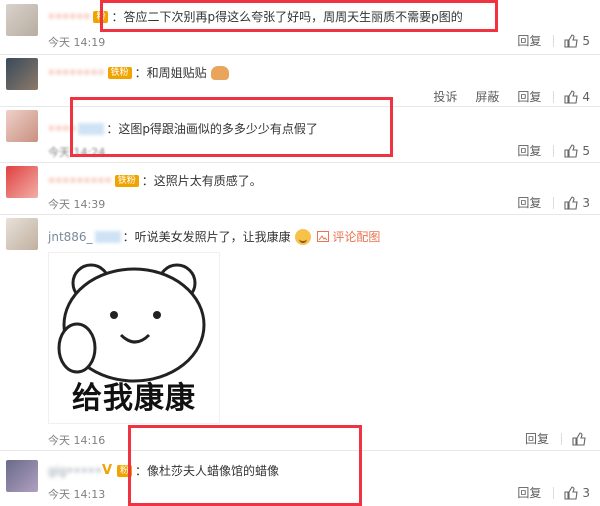 This screenshot has height=506, width=600. I want to click on comment-username: jnt886_, so click(70, 237).